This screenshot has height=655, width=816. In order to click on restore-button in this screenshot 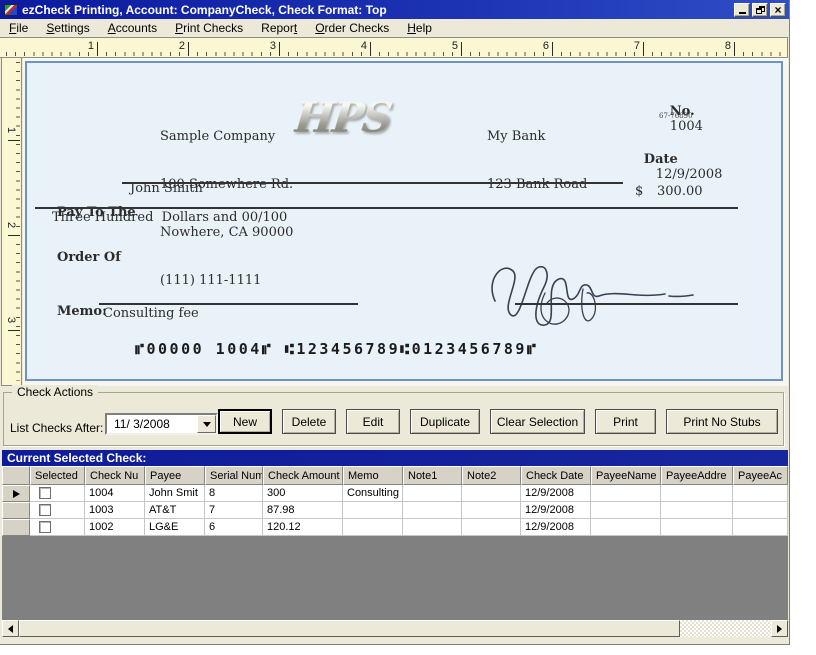, I will do `click(760, 9)`.